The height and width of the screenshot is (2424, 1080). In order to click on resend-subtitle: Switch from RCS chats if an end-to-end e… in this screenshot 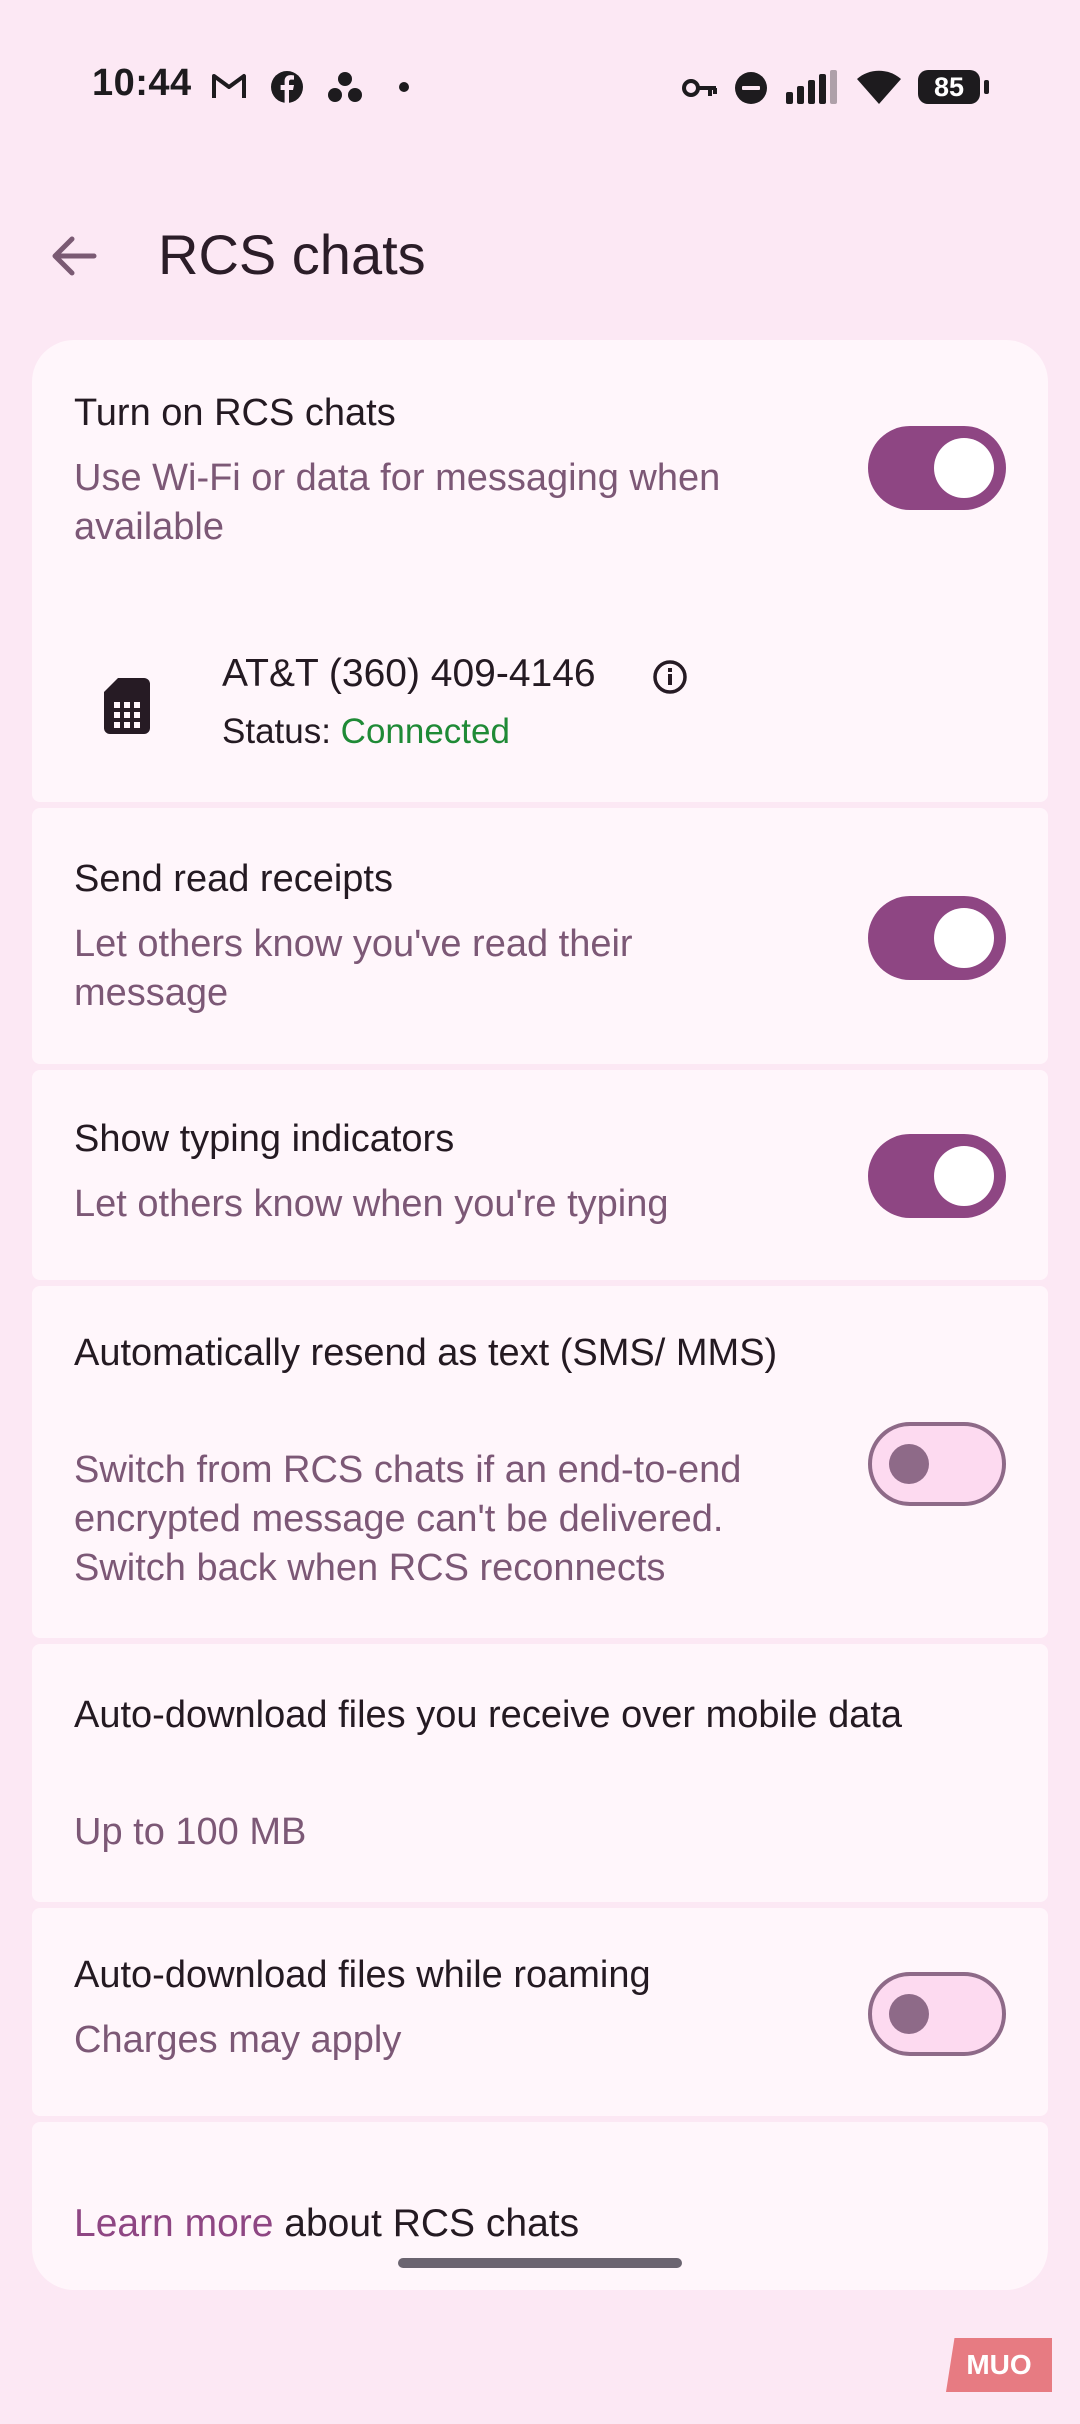, I will do `click(408, 1519)`.